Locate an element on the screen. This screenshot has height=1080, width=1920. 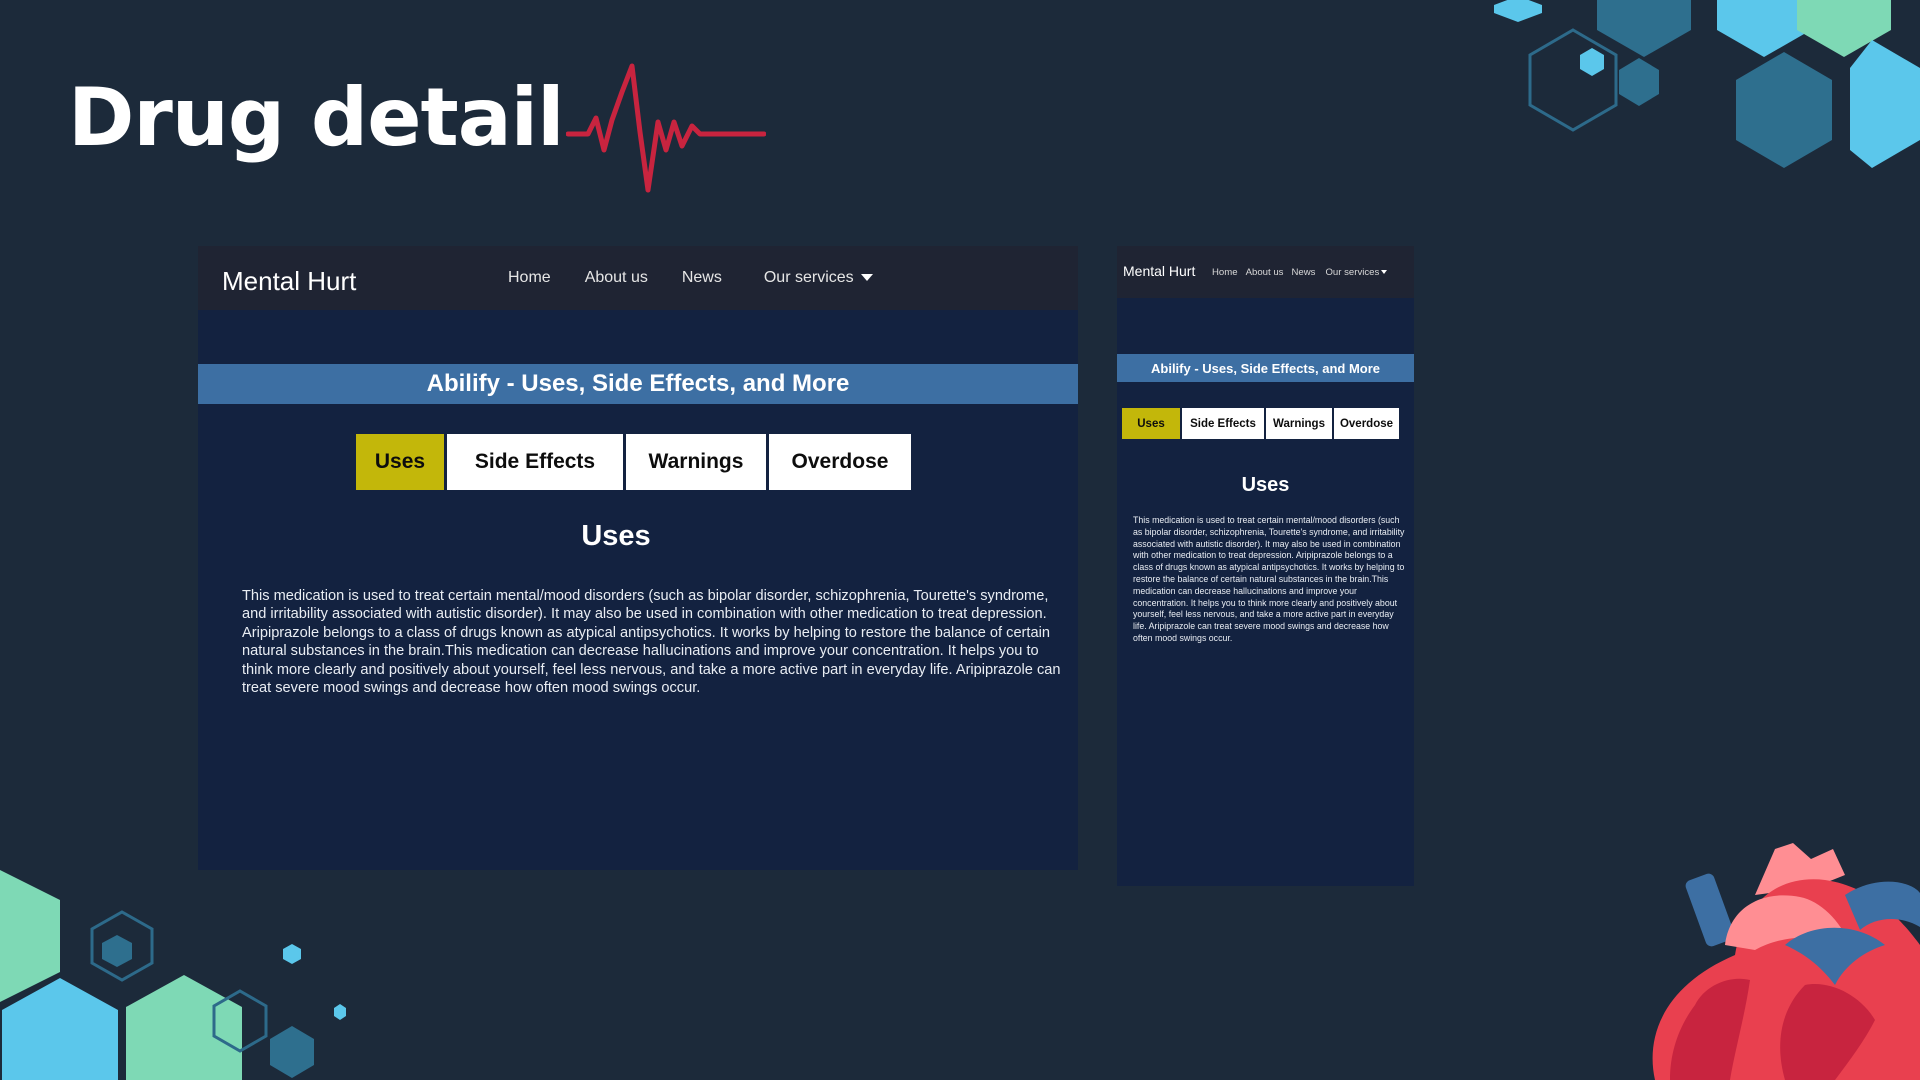
heartbeat-icon is located at coordinates (666, 128).